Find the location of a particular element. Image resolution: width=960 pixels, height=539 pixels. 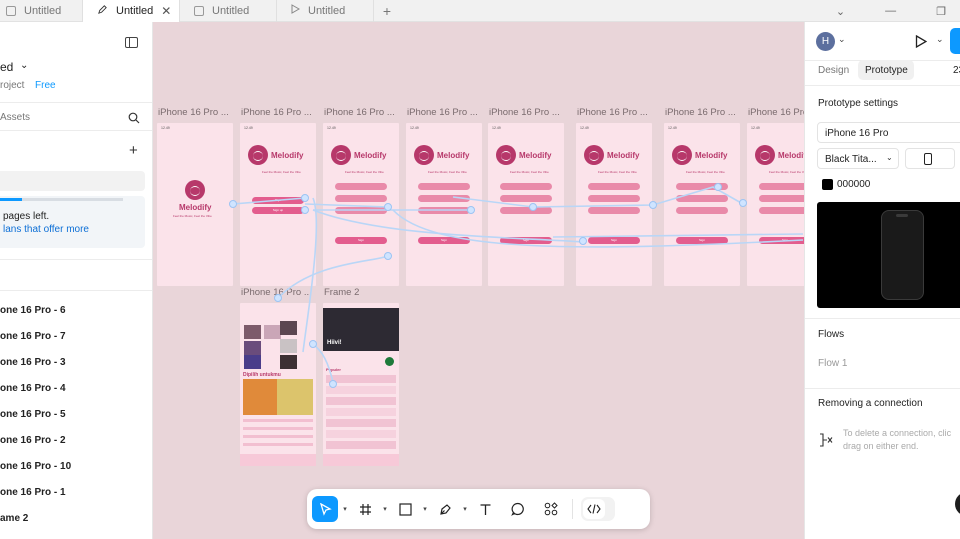

components-icon is located at coordinates (551, 509).